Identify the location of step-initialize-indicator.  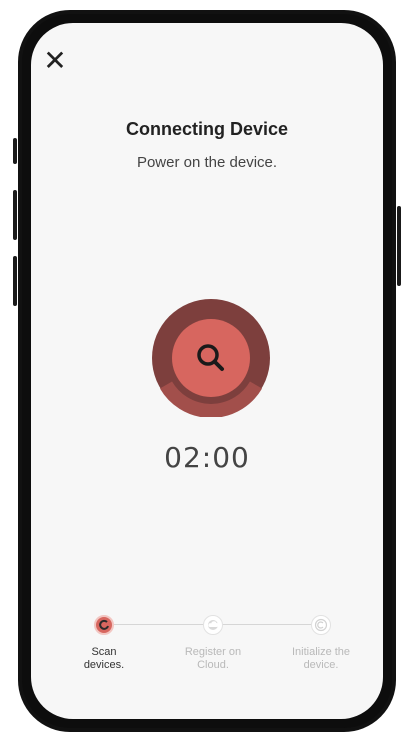
(321, 625).